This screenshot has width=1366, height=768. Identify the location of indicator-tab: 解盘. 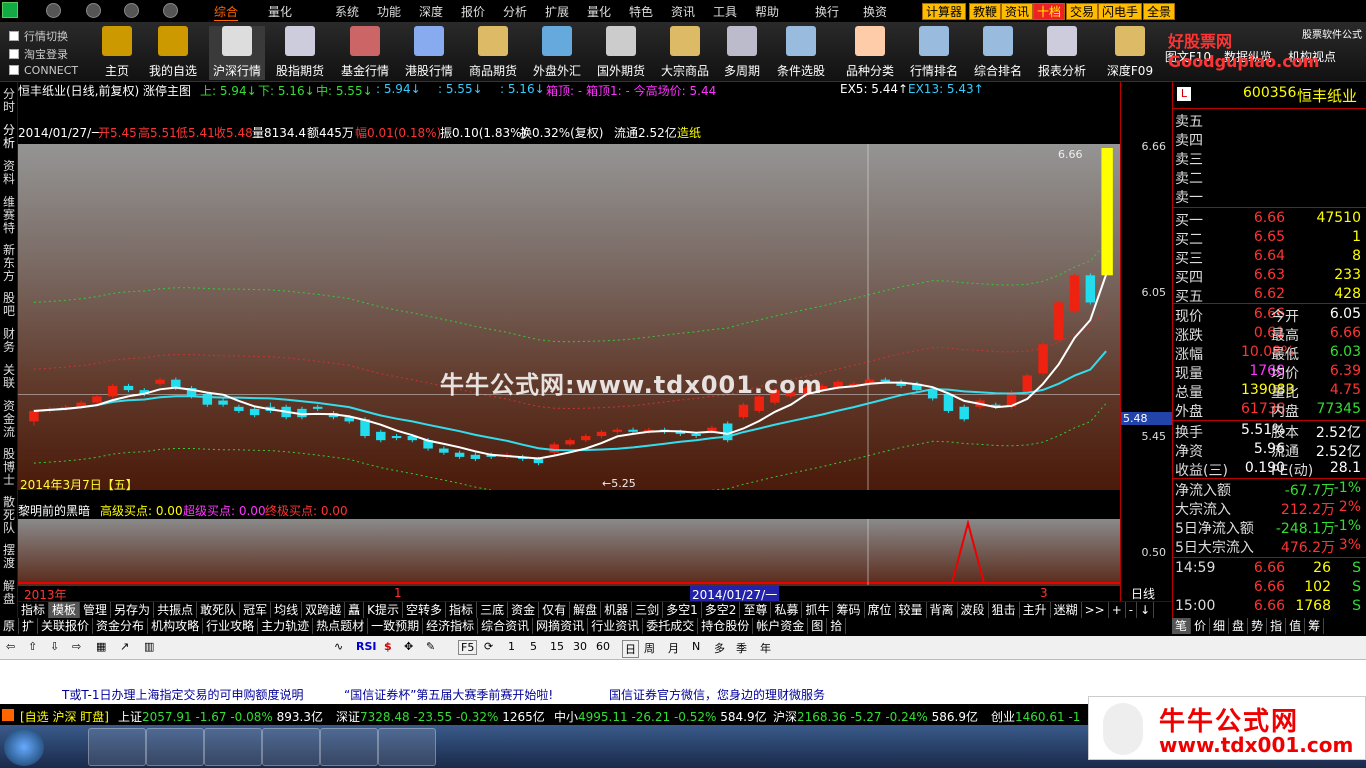
(586, 610).